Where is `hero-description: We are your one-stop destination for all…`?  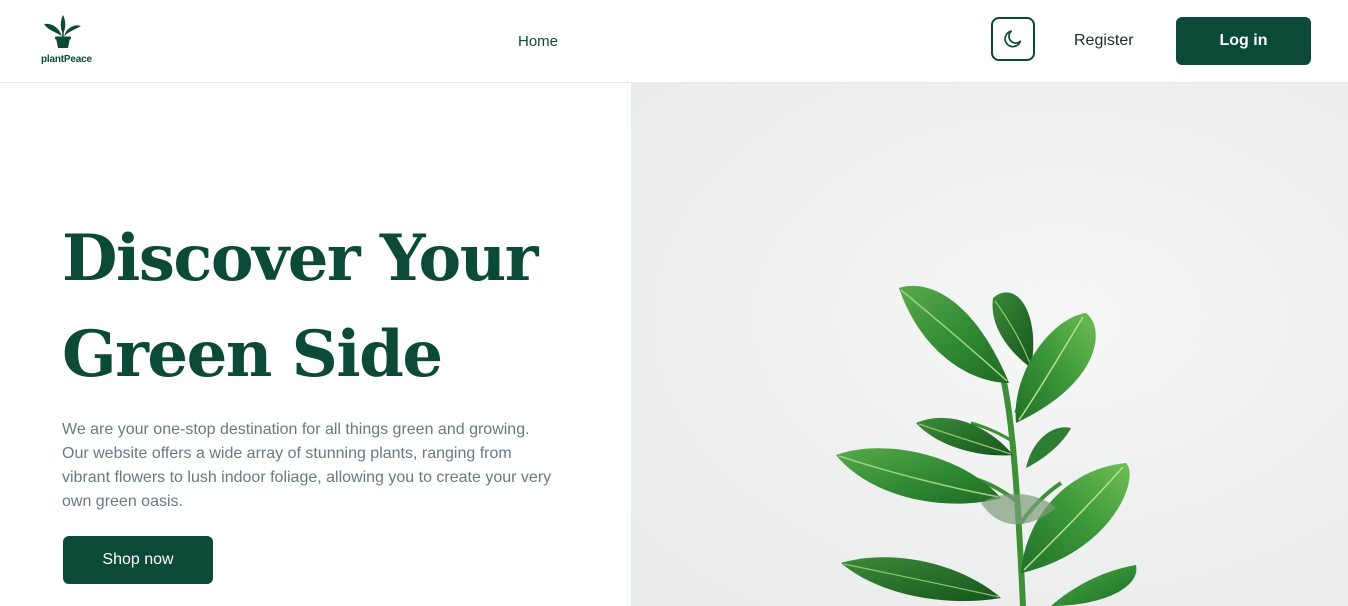 hero-description: We are your one-stop destination for all… is located at coordinates (307, 465).